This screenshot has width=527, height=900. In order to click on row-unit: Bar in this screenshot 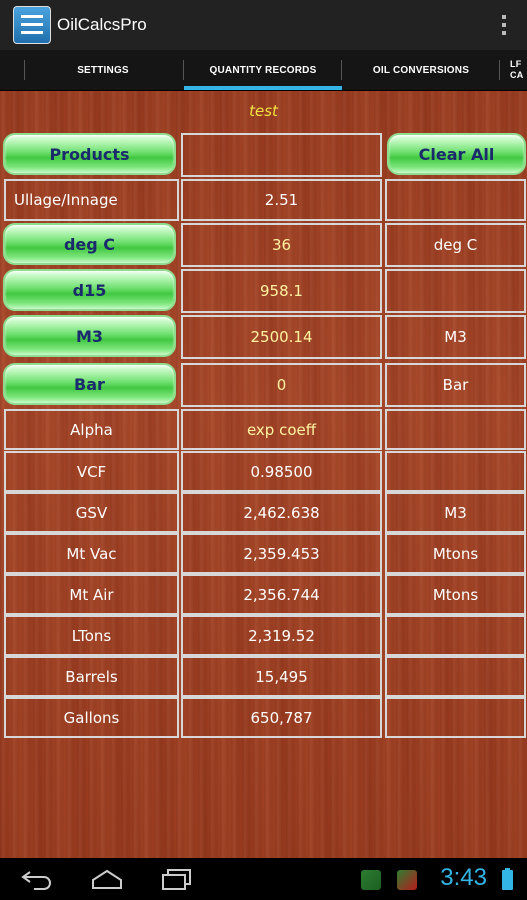, I will do `click(455, 385)`.